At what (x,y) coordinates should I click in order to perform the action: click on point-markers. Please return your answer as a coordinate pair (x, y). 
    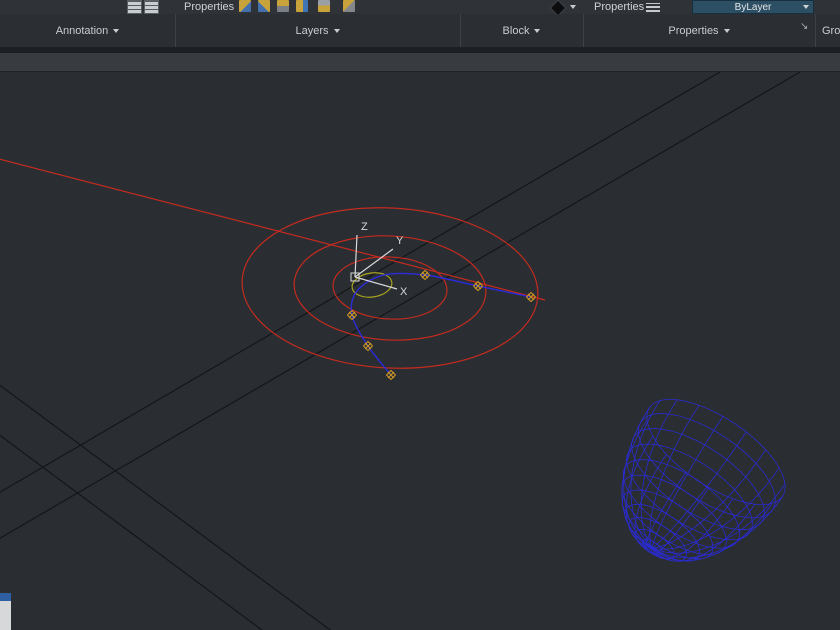
    Looking at the image, I should click on (441, 325).